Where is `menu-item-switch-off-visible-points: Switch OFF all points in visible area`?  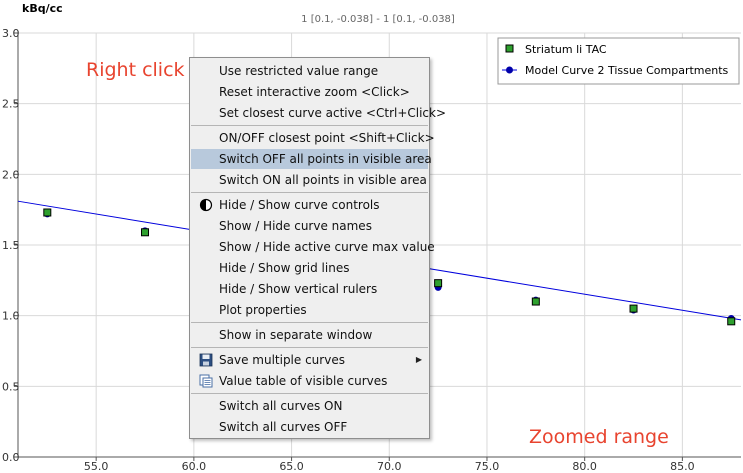 menu-item-switch-off-visible-points: Switch OFF all points in visible area is located at coordinates (311, 159).